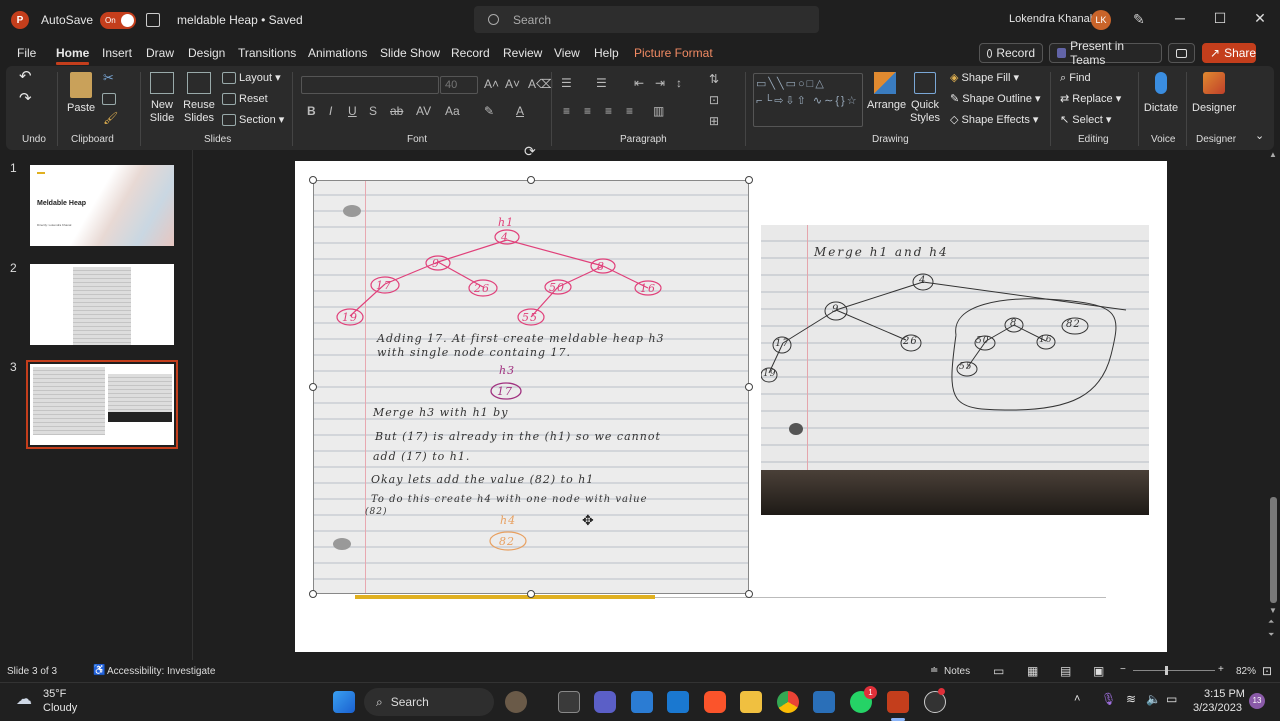 The height and width of the screenshot is (721, 1280). I want to click on section-button: Section ▾, so click(253, 120).